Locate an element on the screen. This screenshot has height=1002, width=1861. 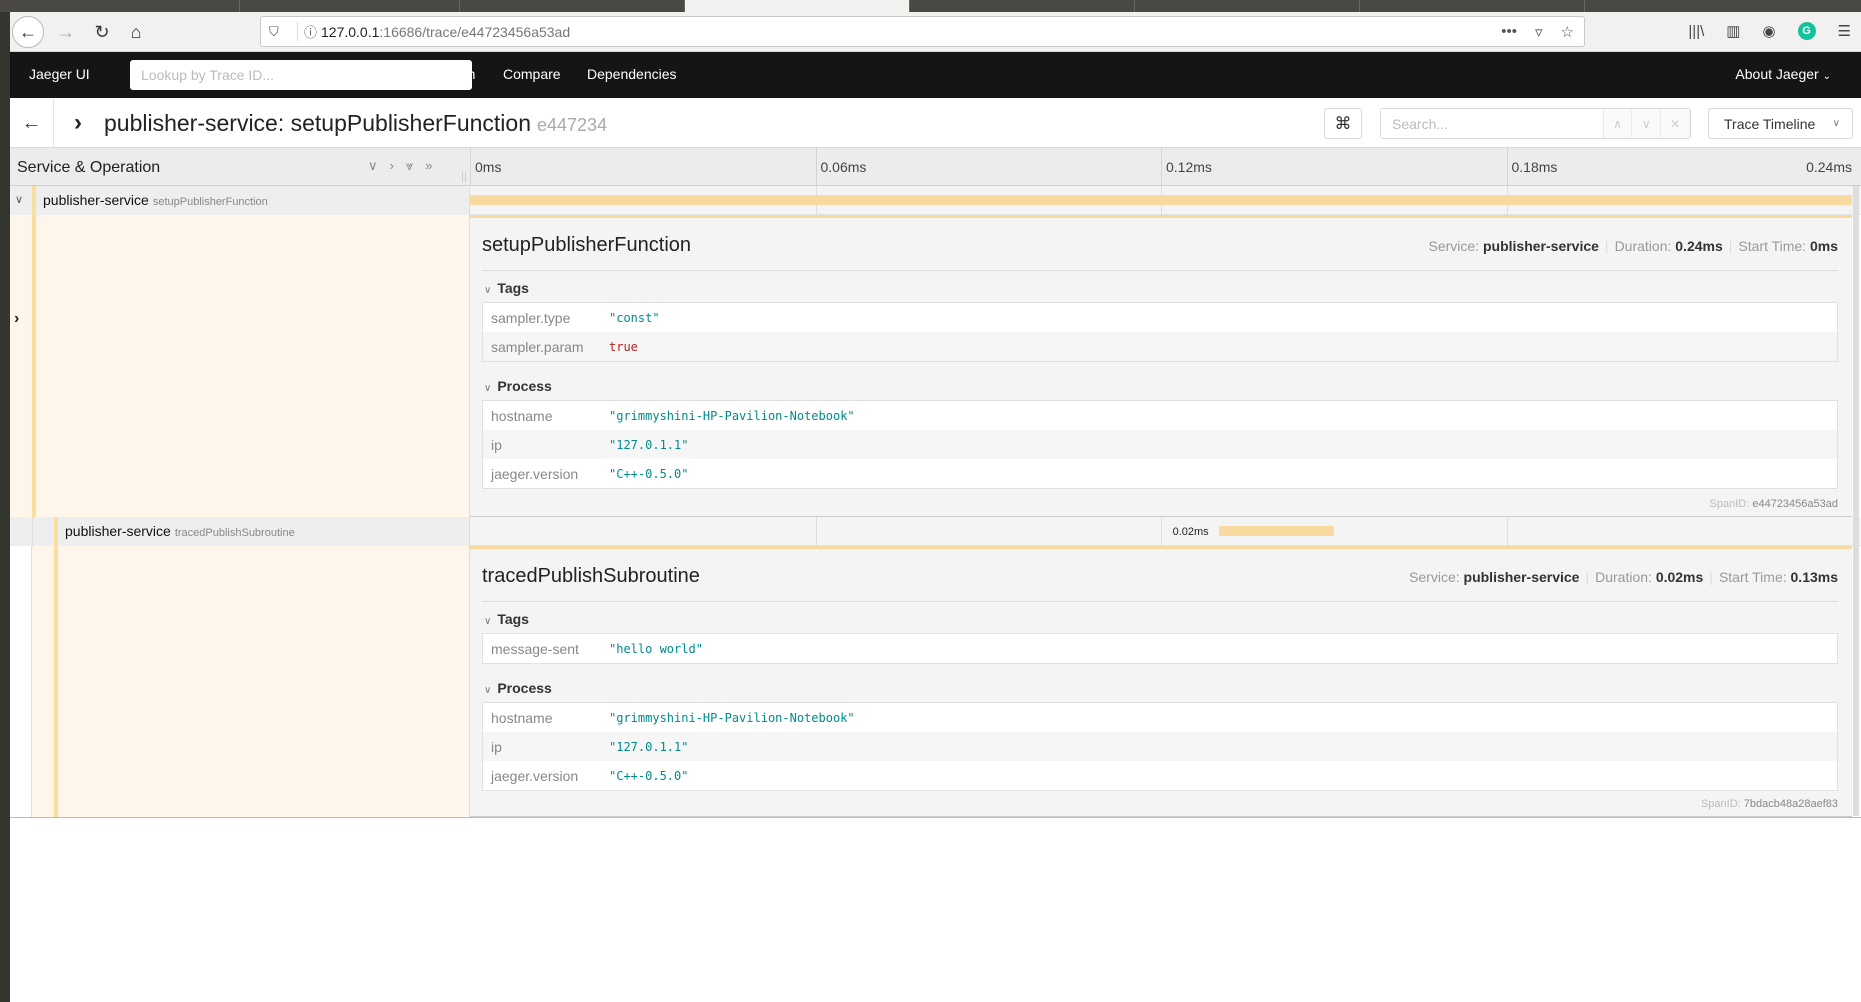
span-operation-title: setupPublisherFunction is located at coordinates (587, 245).